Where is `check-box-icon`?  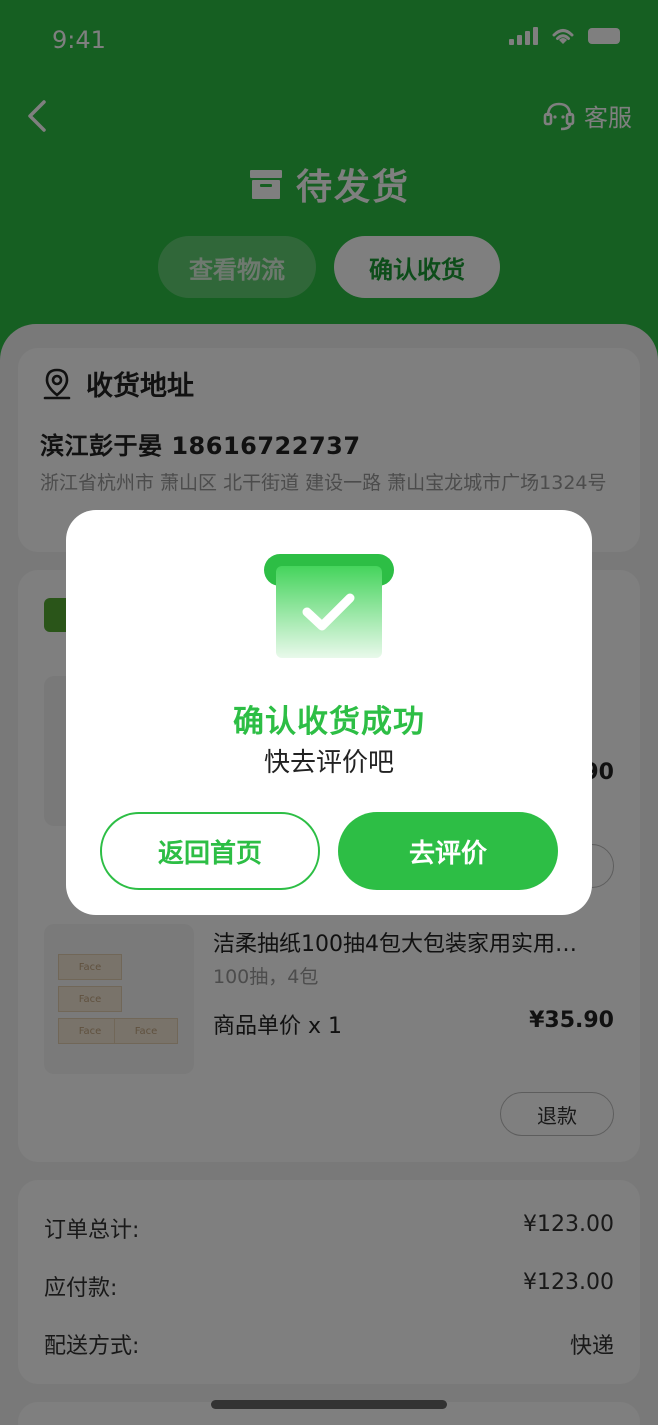 check-box-icon is located at coordinates (329, 606).